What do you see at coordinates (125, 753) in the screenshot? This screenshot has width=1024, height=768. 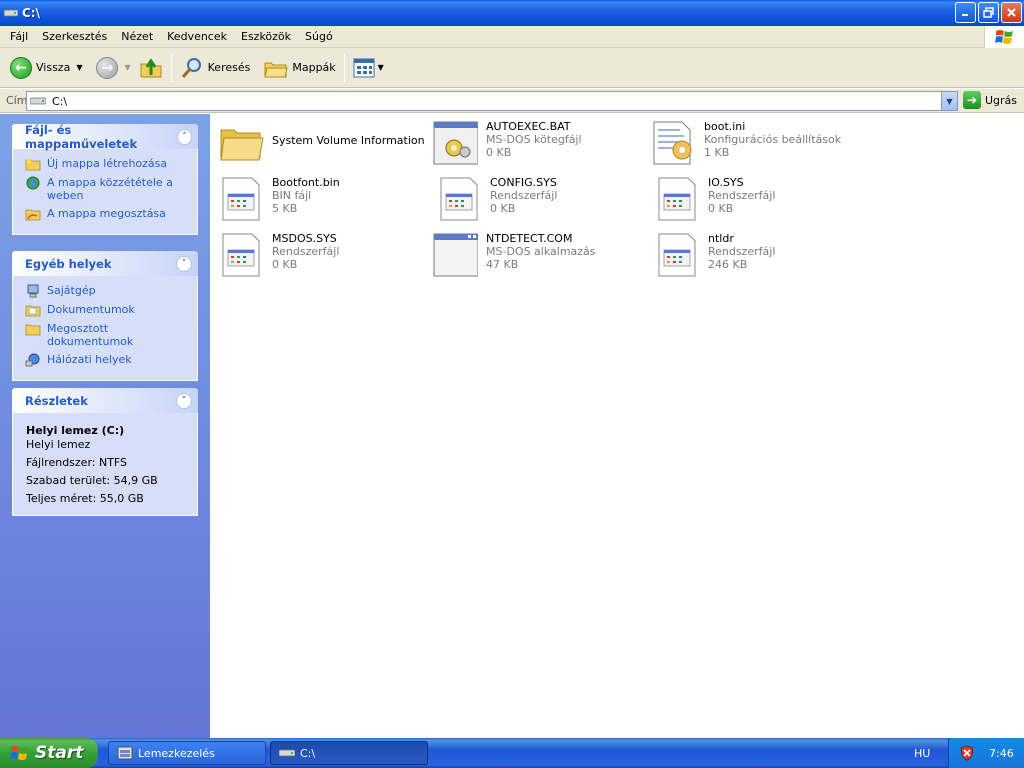 I see `disk-management-icon` at bounding box center [125, 753].